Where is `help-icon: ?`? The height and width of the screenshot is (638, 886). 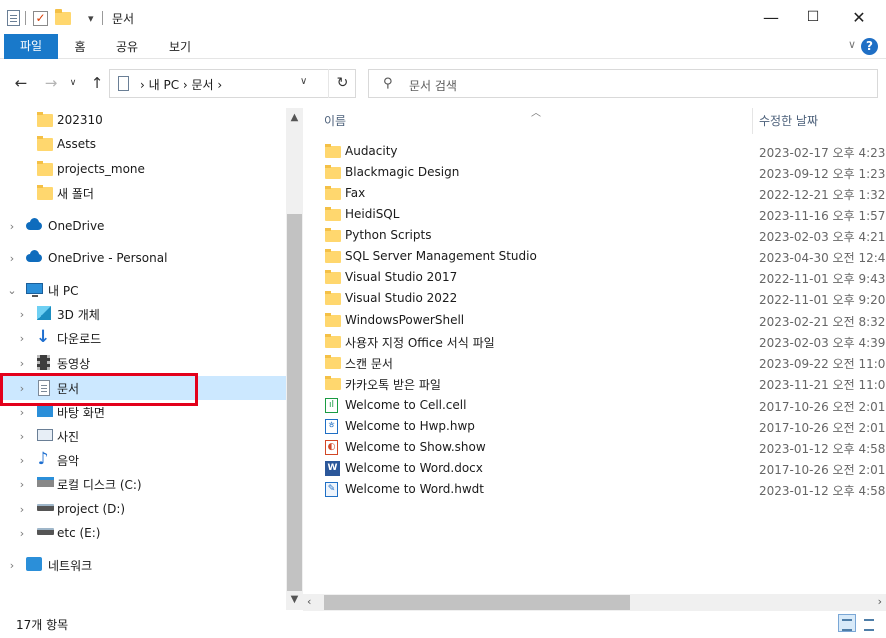
help-icon: ? is located at coordinates (869, 46).